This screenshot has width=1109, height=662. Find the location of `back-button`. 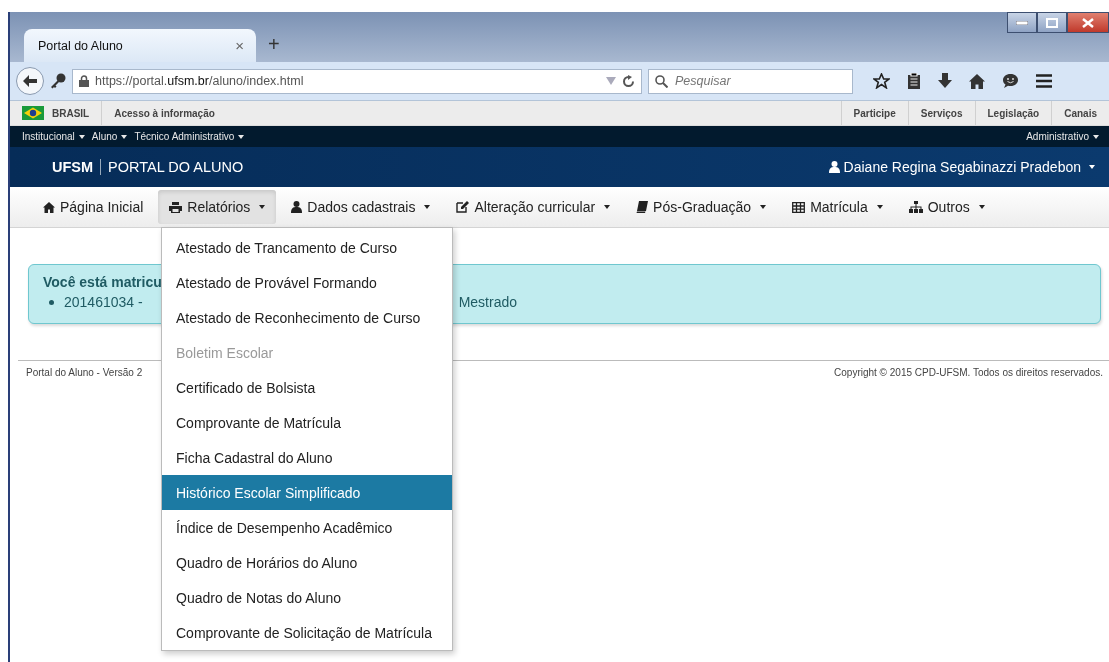

back-button is located at coordinates (30, 81).